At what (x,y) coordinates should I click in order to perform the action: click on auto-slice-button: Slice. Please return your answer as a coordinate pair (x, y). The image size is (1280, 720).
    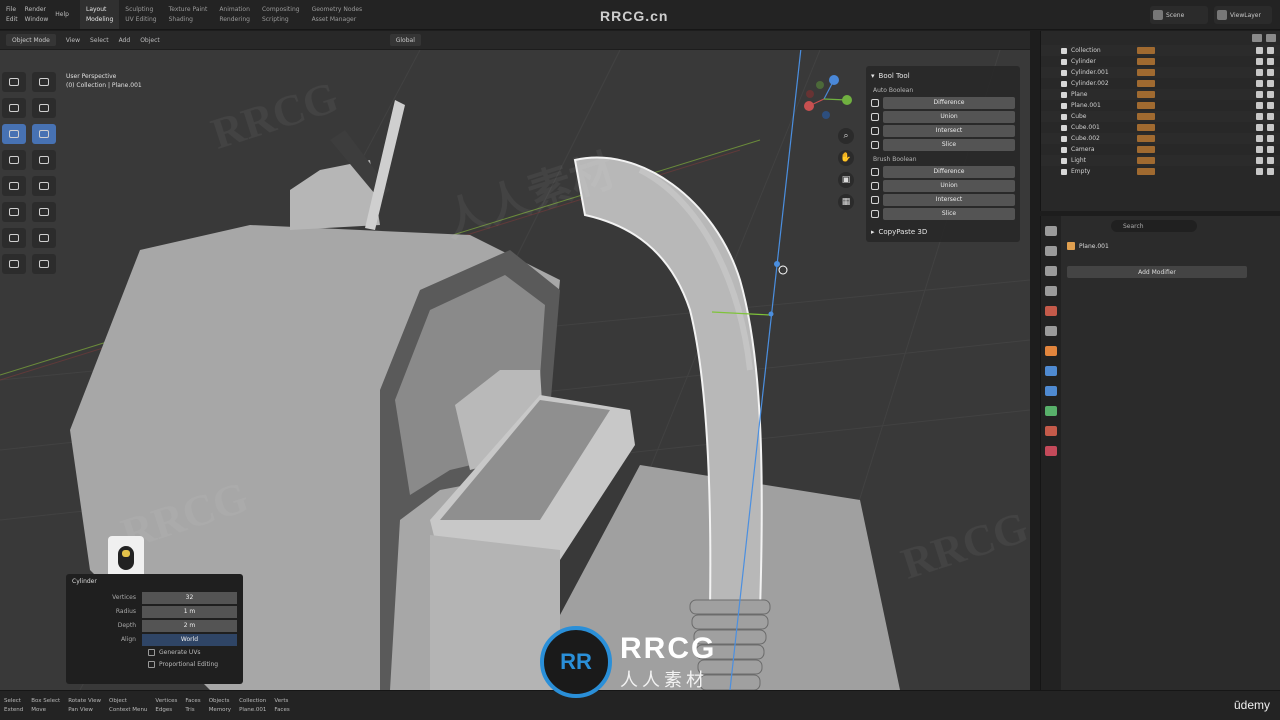
    Looking at the image, I should click on (949, 144).